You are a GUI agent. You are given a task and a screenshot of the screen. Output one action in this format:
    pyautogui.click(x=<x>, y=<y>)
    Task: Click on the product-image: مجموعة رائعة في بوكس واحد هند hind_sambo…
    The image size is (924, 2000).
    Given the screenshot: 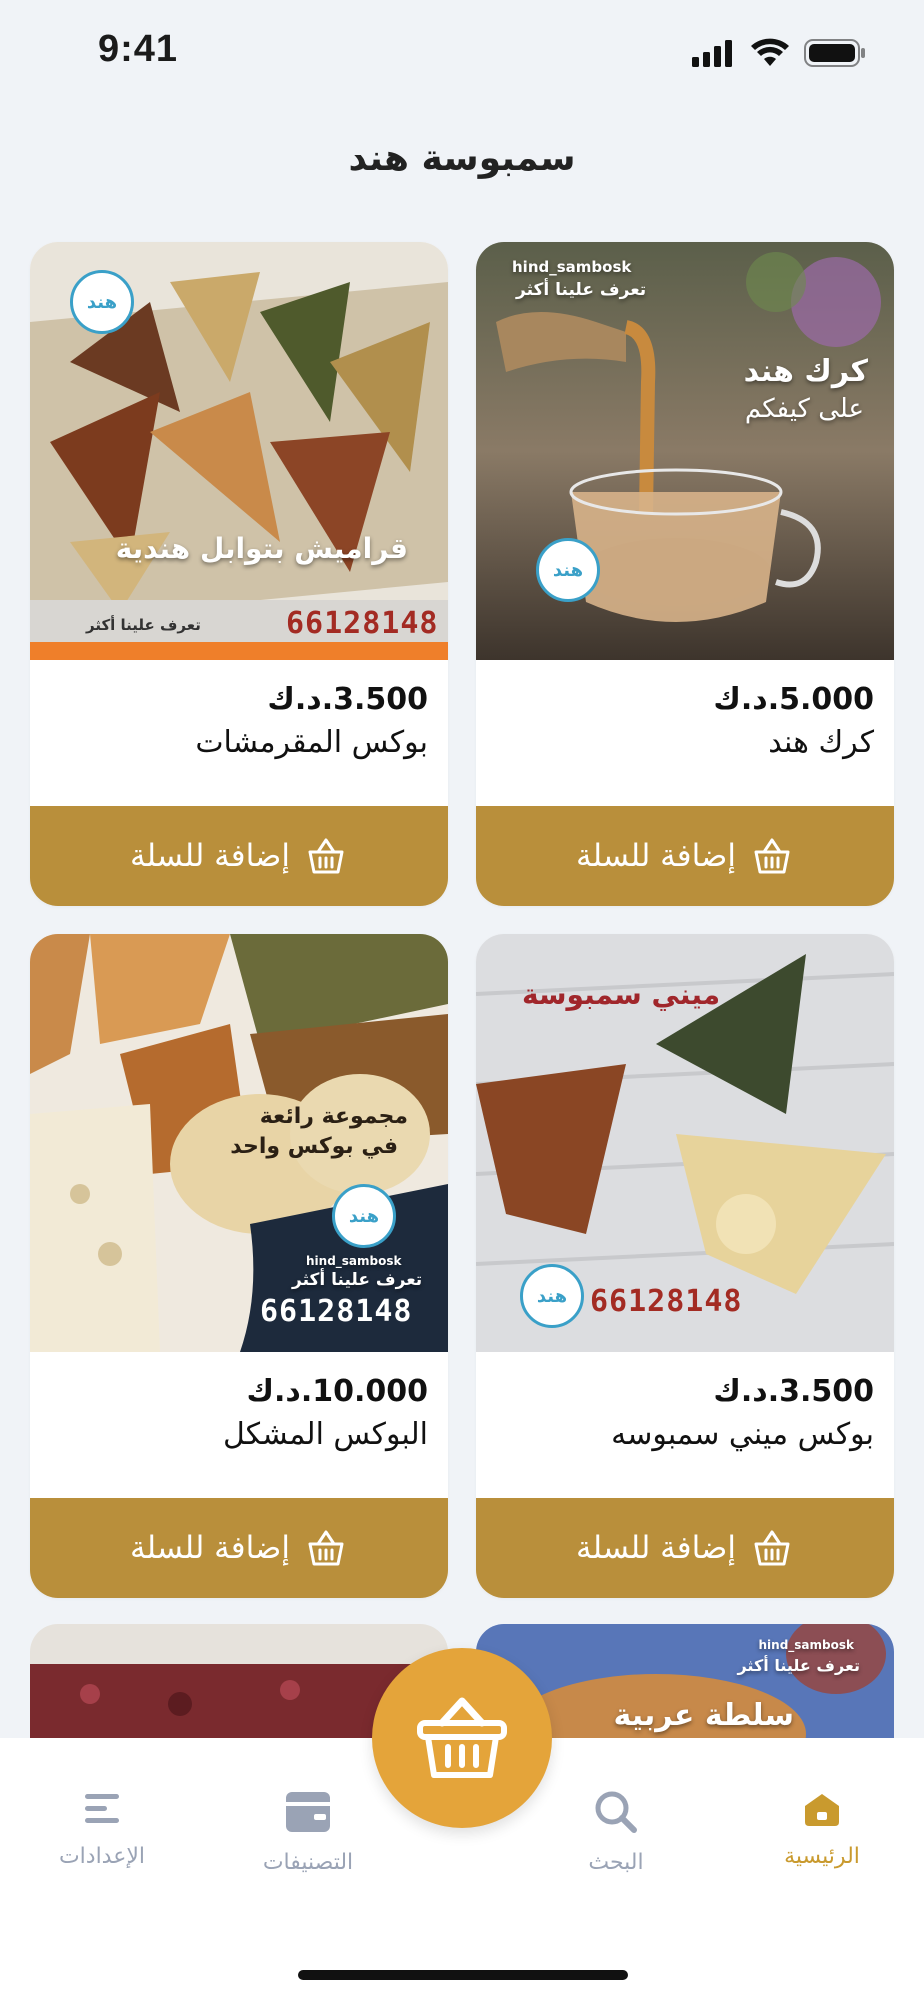 What is the action you would take?
    pyautogui.click(x=239, y=1143)
    